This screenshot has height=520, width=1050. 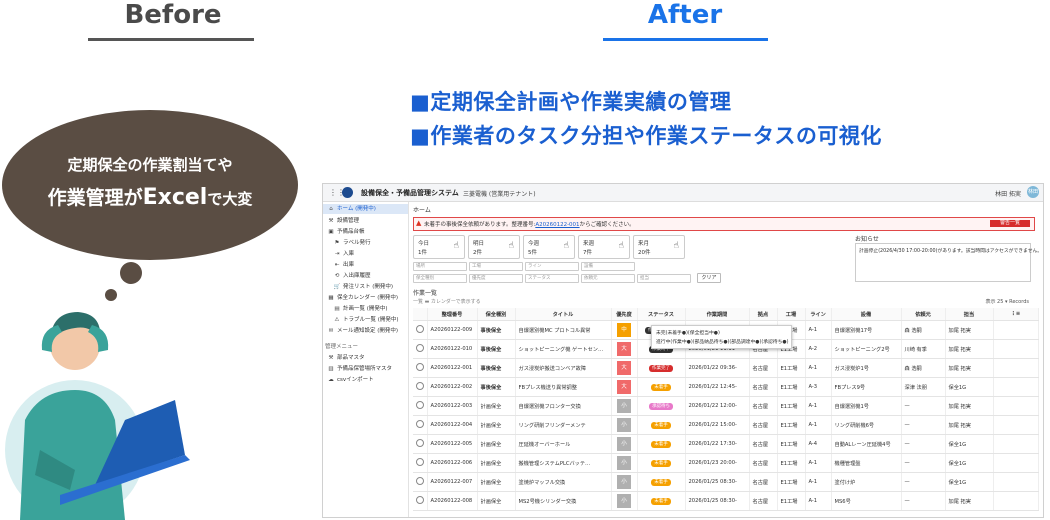 What do you see at coordinates (557, 225) in the screenshot?
I see `alert-link: A20260122-001` at bounding box center [557, 225].